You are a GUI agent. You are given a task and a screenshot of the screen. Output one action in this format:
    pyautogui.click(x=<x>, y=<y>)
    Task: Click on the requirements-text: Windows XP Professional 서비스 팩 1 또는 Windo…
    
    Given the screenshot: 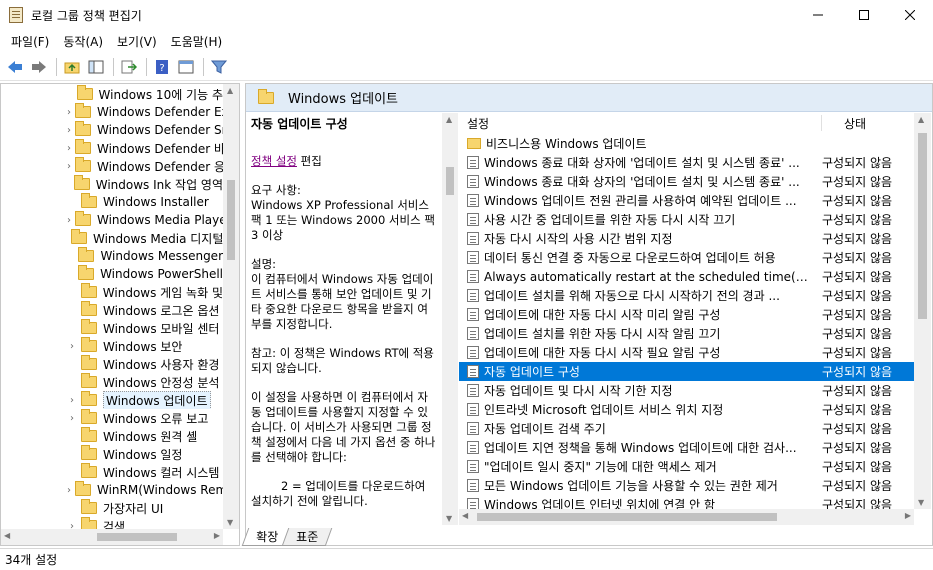 What is the action you would take?
    pyautogui.click(x=343, y=220)
    